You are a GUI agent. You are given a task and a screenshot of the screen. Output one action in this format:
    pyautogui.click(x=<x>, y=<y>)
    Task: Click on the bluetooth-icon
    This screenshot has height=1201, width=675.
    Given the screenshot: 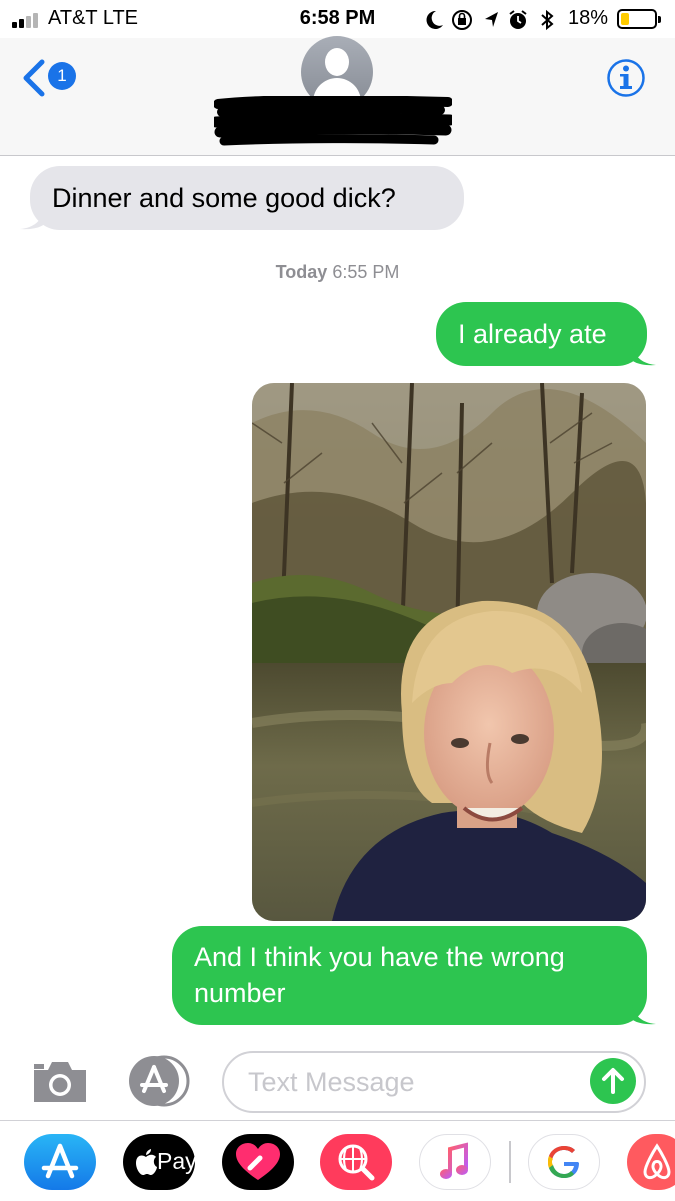 What is the action you would take?
    pyautogui.click(x=547, y=20)
    